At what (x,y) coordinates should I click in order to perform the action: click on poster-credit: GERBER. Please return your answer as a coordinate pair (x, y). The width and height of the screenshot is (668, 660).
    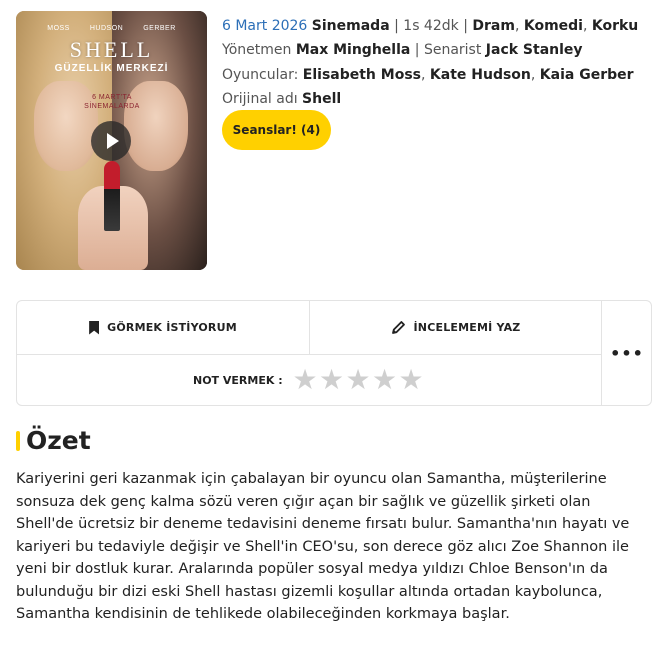
    Looking at the image, I should click on (159, 28).